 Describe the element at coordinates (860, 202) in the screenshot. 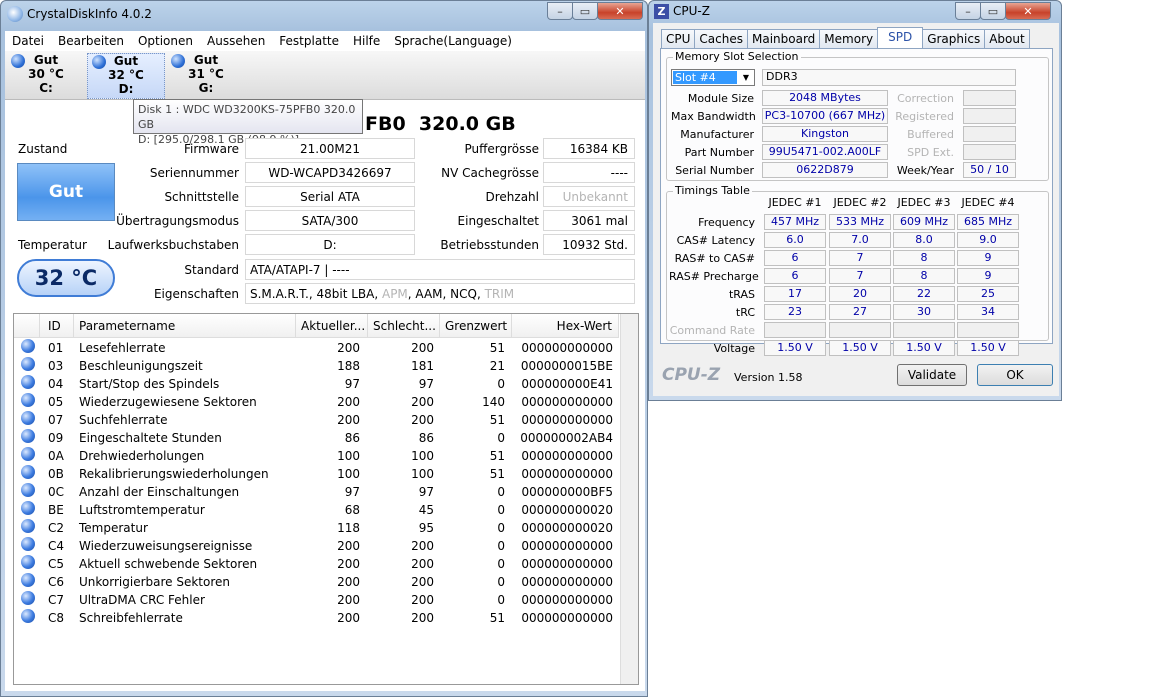

I see `jedec-2-header: JEDEC #2` at that location.